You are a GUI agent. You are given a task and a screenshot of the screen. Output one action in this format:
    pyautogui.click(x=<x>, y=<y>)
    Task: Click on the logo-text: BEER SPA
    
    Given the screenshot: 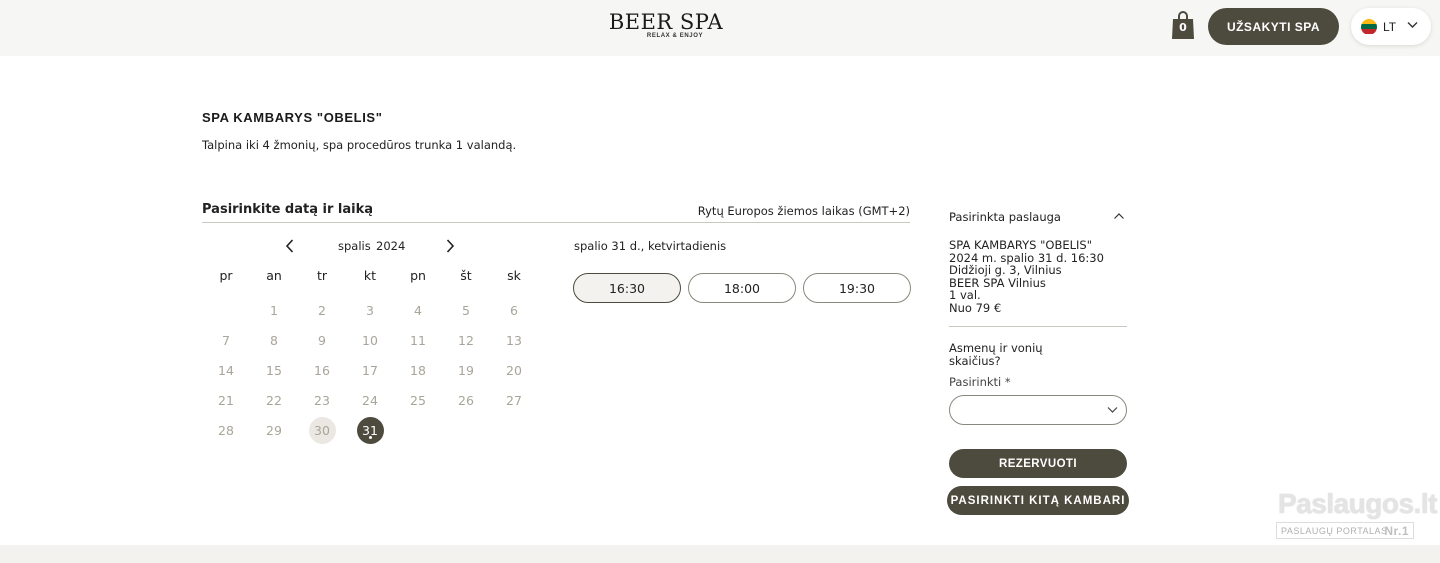 What is the action you would take?
    pyautogui.click(x=666, y=22)
    